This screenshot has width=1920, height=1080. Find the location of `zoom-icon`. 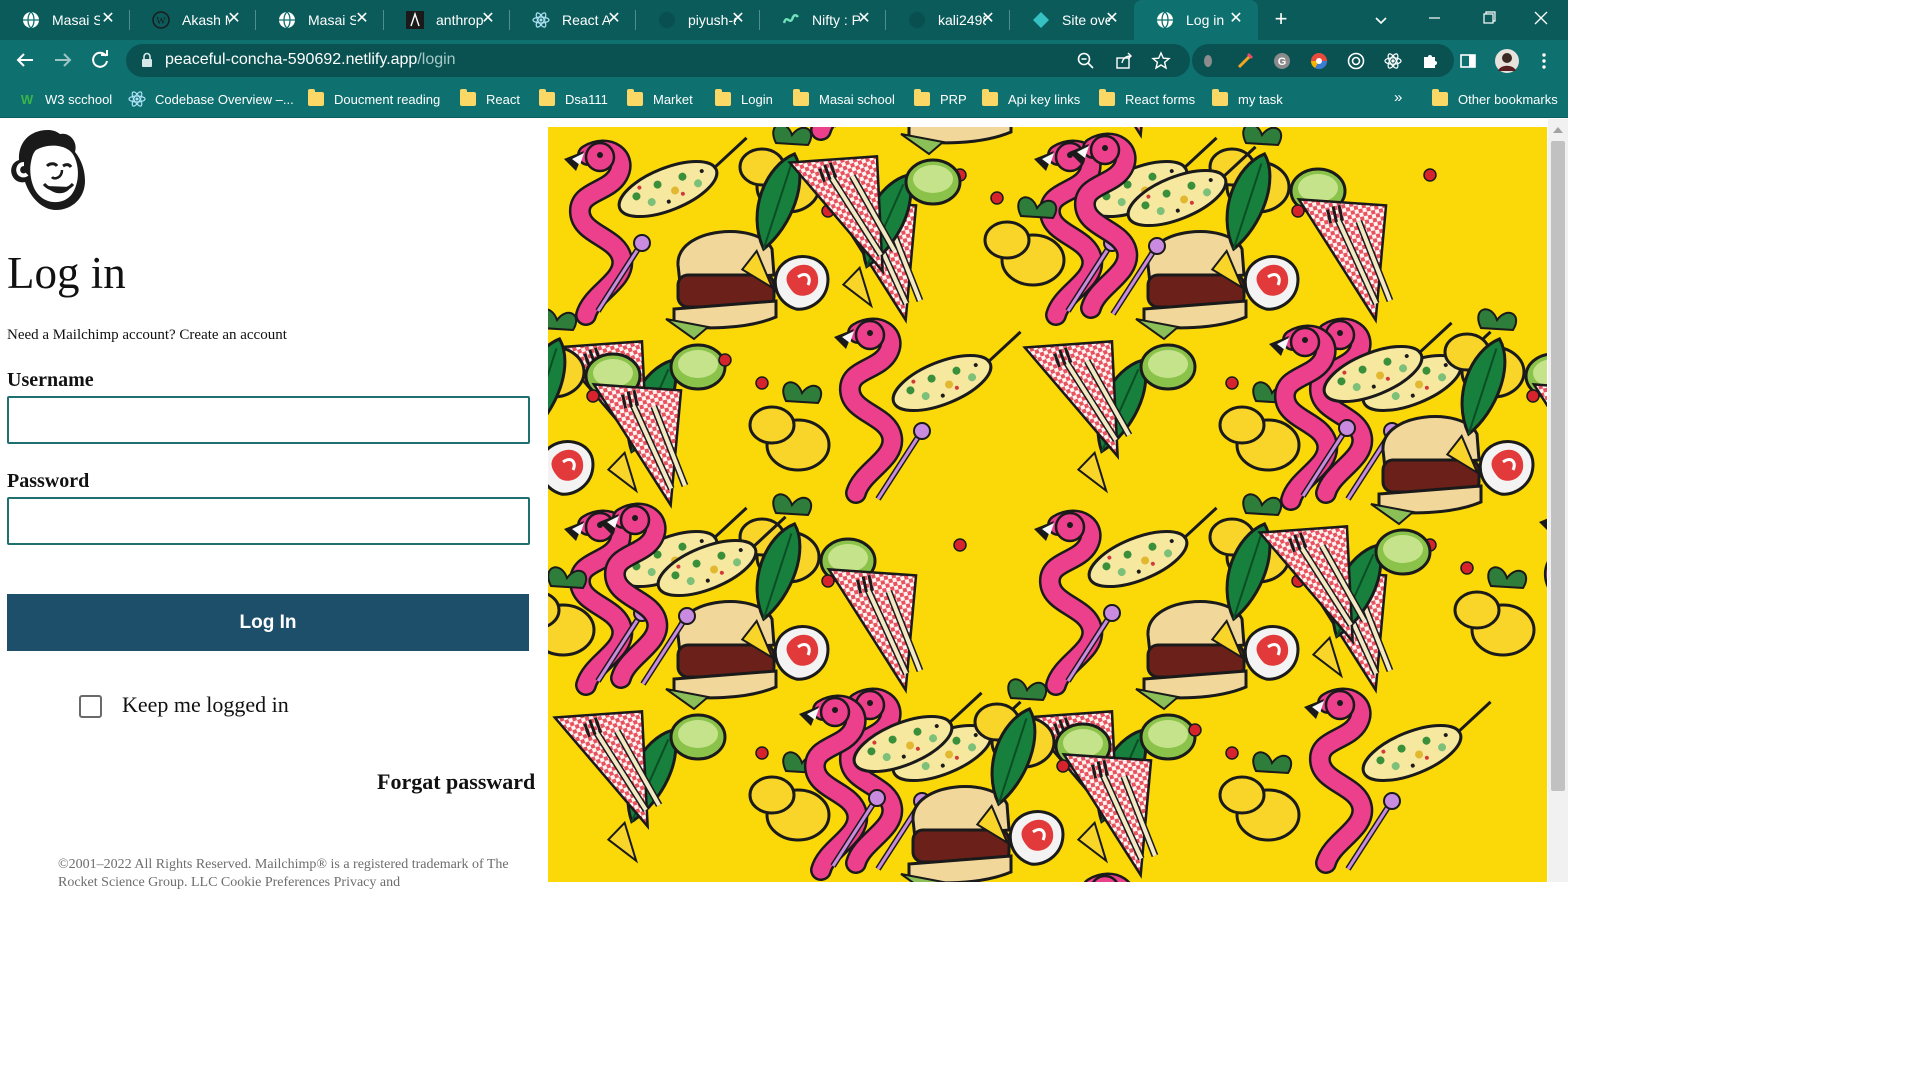

zoom-icon is located at coordinates (1086, 61).